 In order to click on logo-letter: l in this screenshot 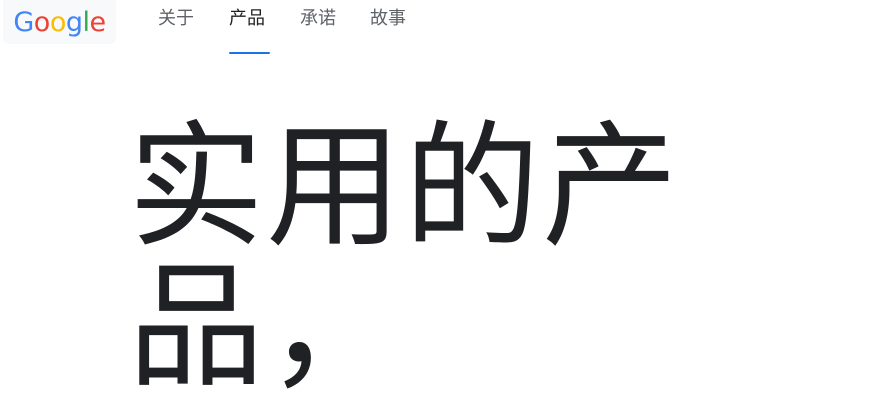, I will do `click(86, 22)`.